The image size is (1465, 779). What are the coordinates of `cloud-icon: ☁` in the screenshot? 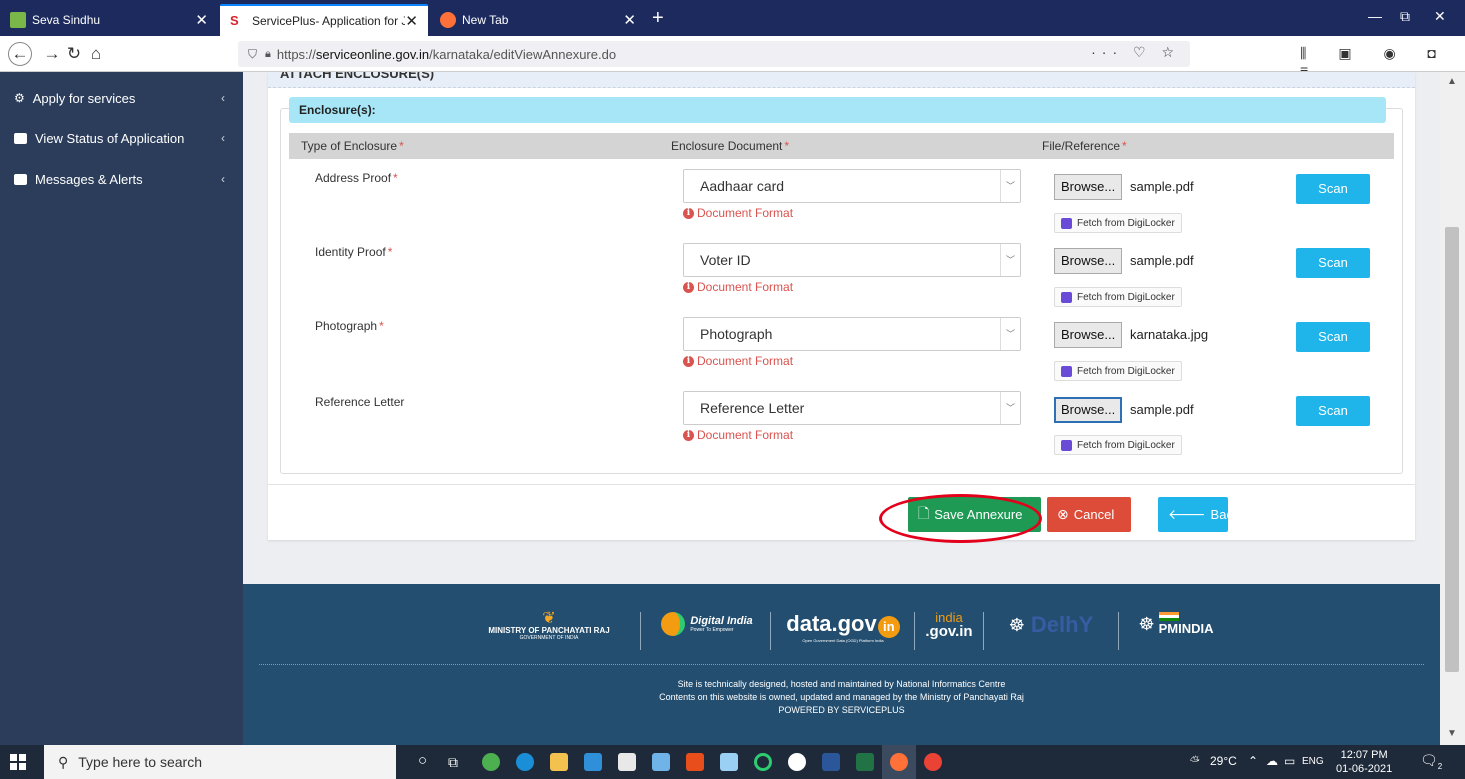 It's located at (1272, 761).